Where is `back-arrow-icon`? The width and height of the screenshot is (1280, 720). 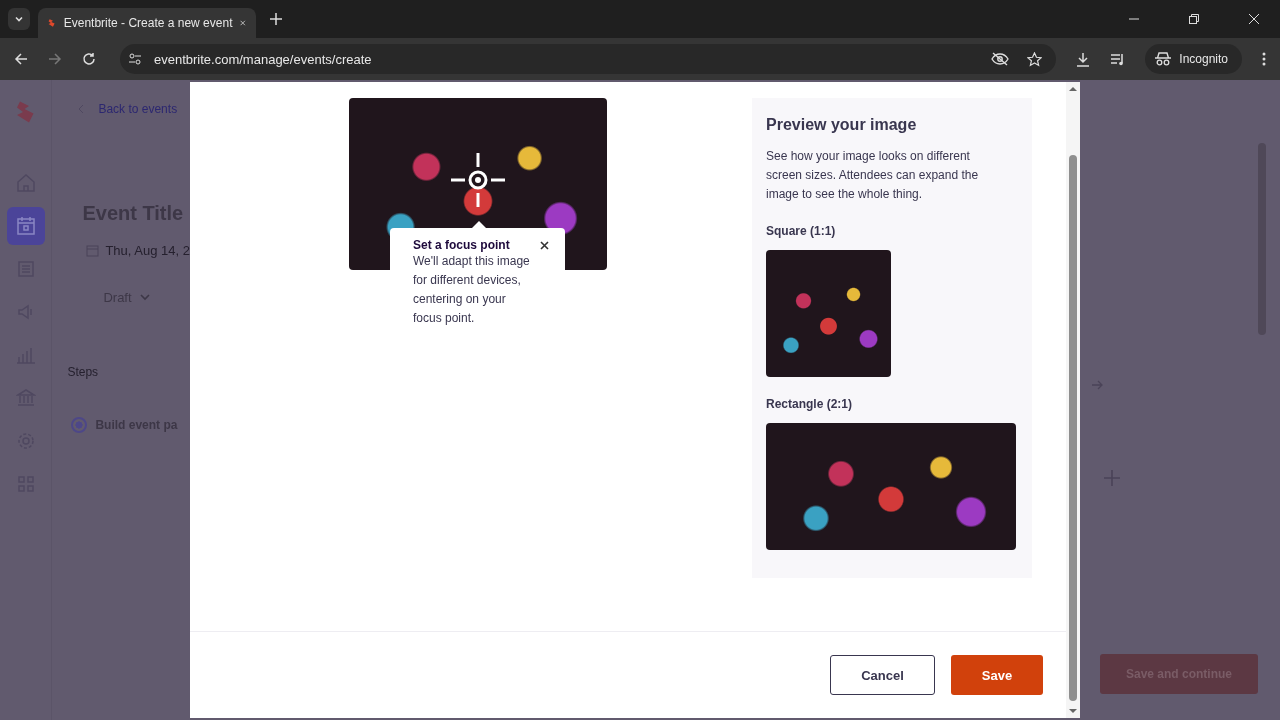 back-arrow-icon is located at coordinates (21, 59).